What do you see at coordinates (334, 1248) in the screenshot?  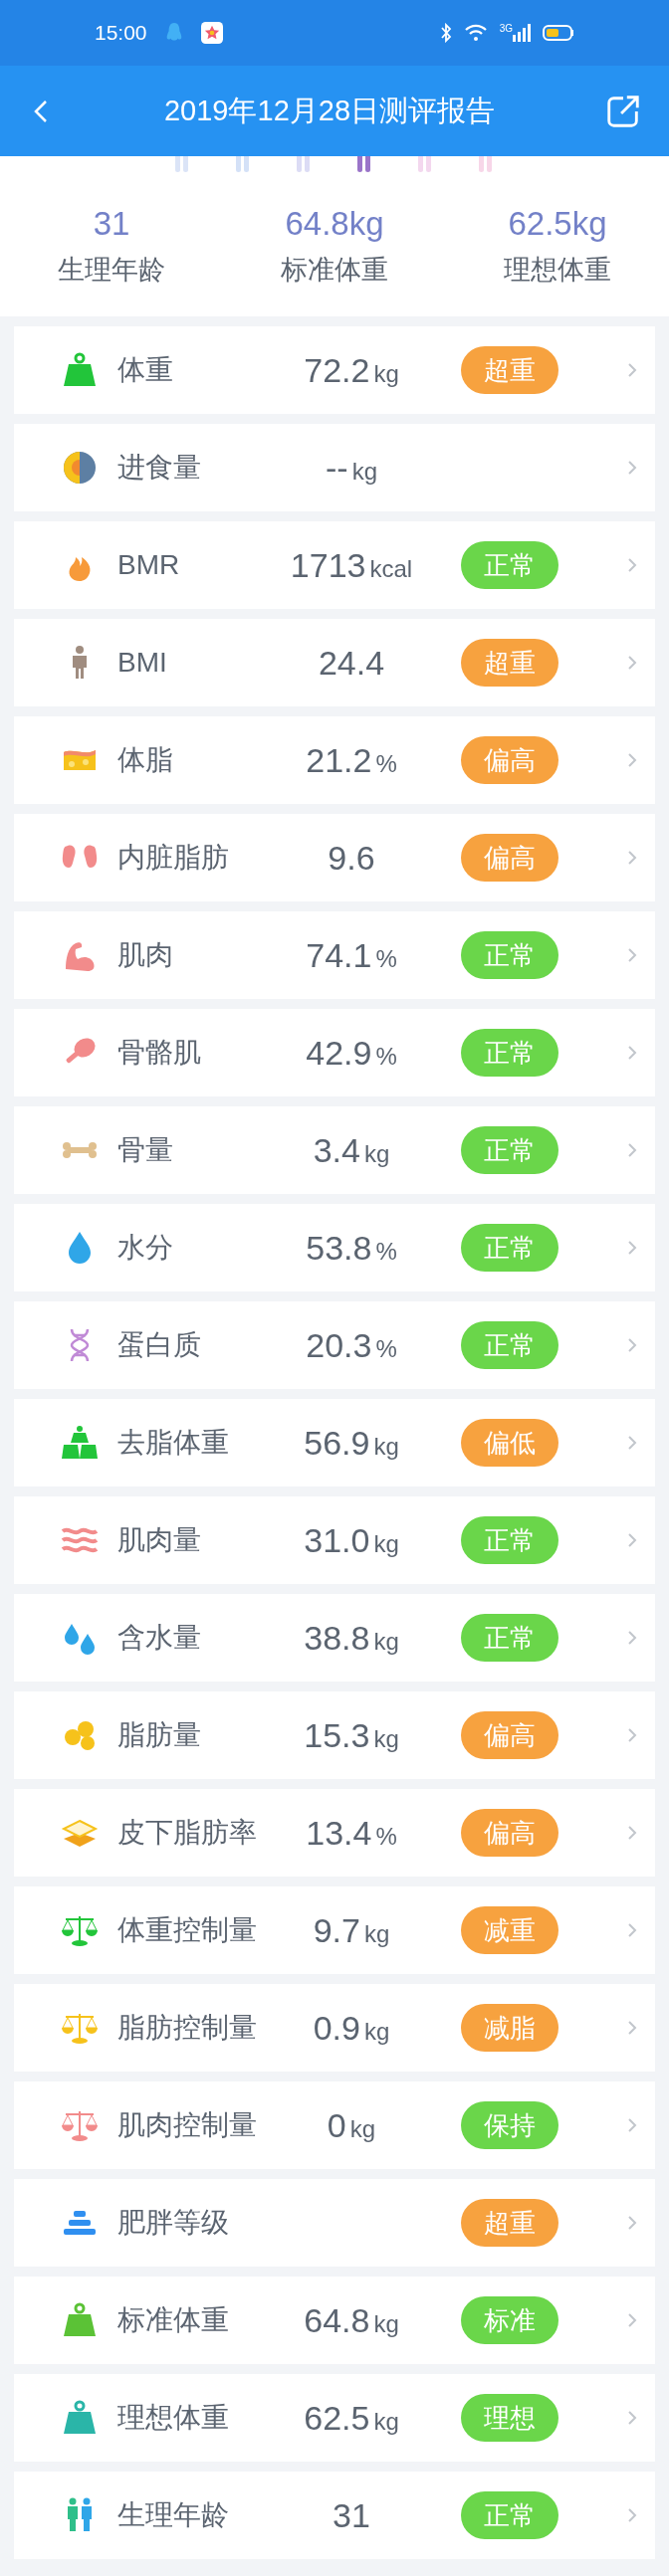 I see `metric-row: 水分 53.8% 正常` at bounding box center [334, 1248].